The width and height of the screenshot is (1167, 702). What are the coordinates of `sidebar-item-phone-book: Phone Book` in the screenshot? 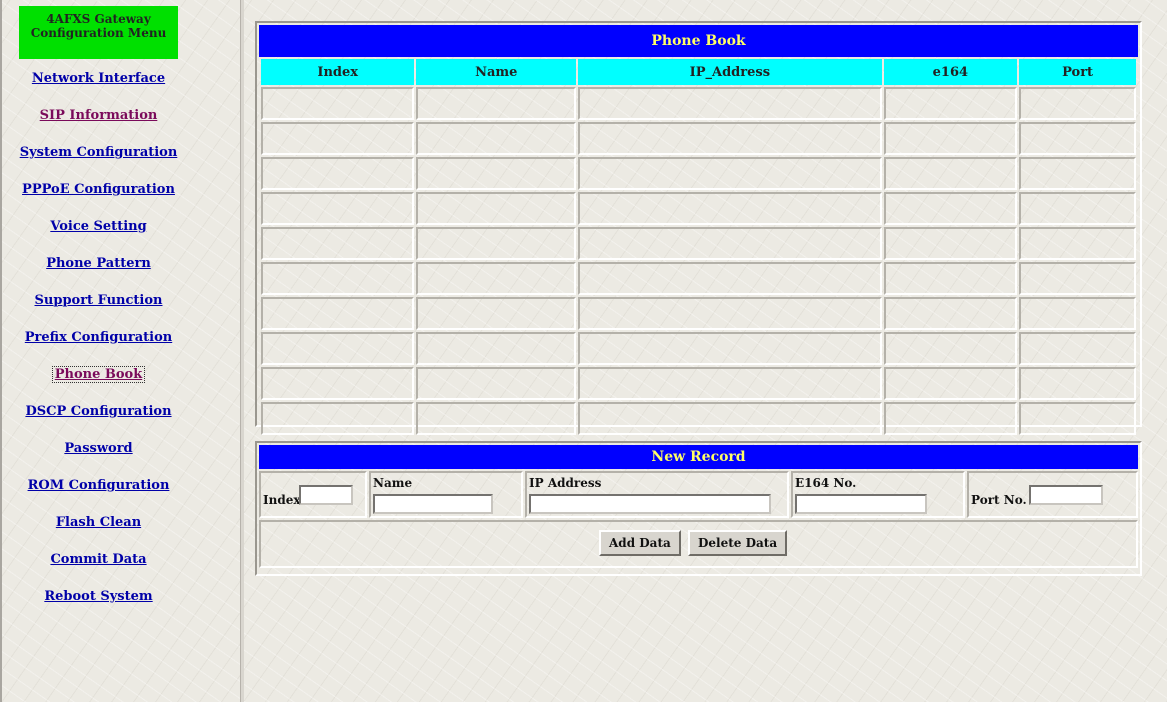 It's located at (98, 374).